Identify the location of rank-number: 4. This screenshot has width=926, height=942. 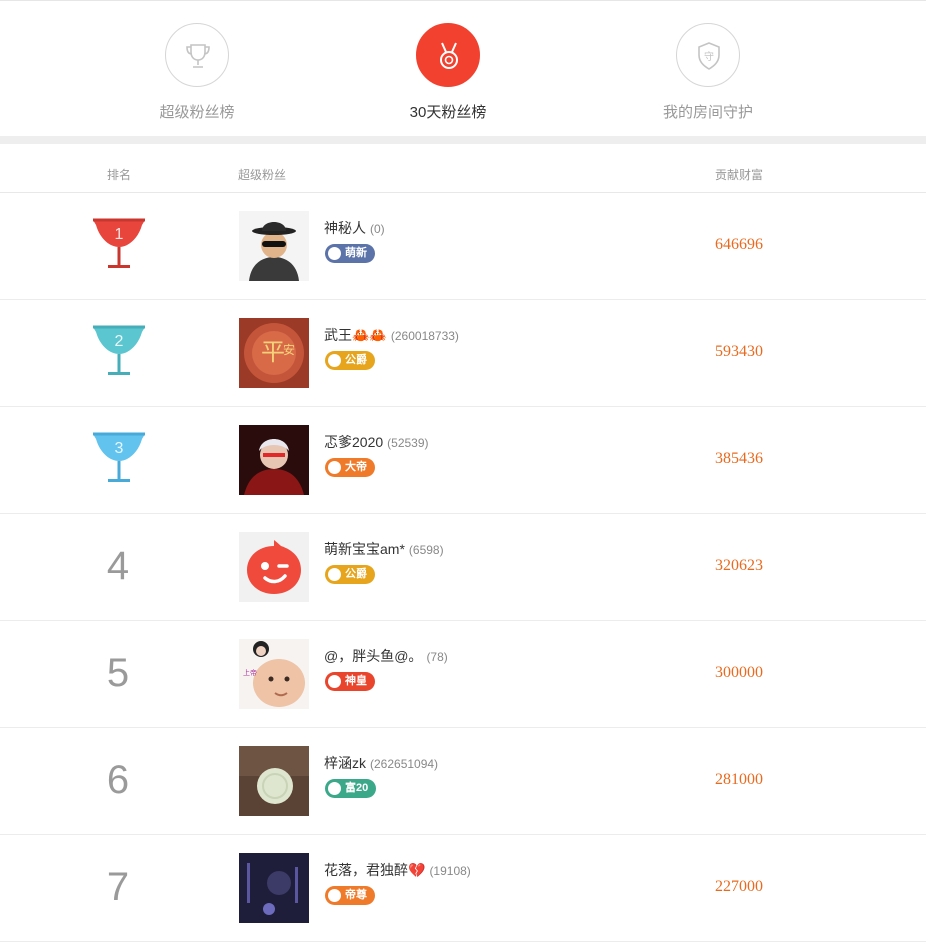
(118, 566).